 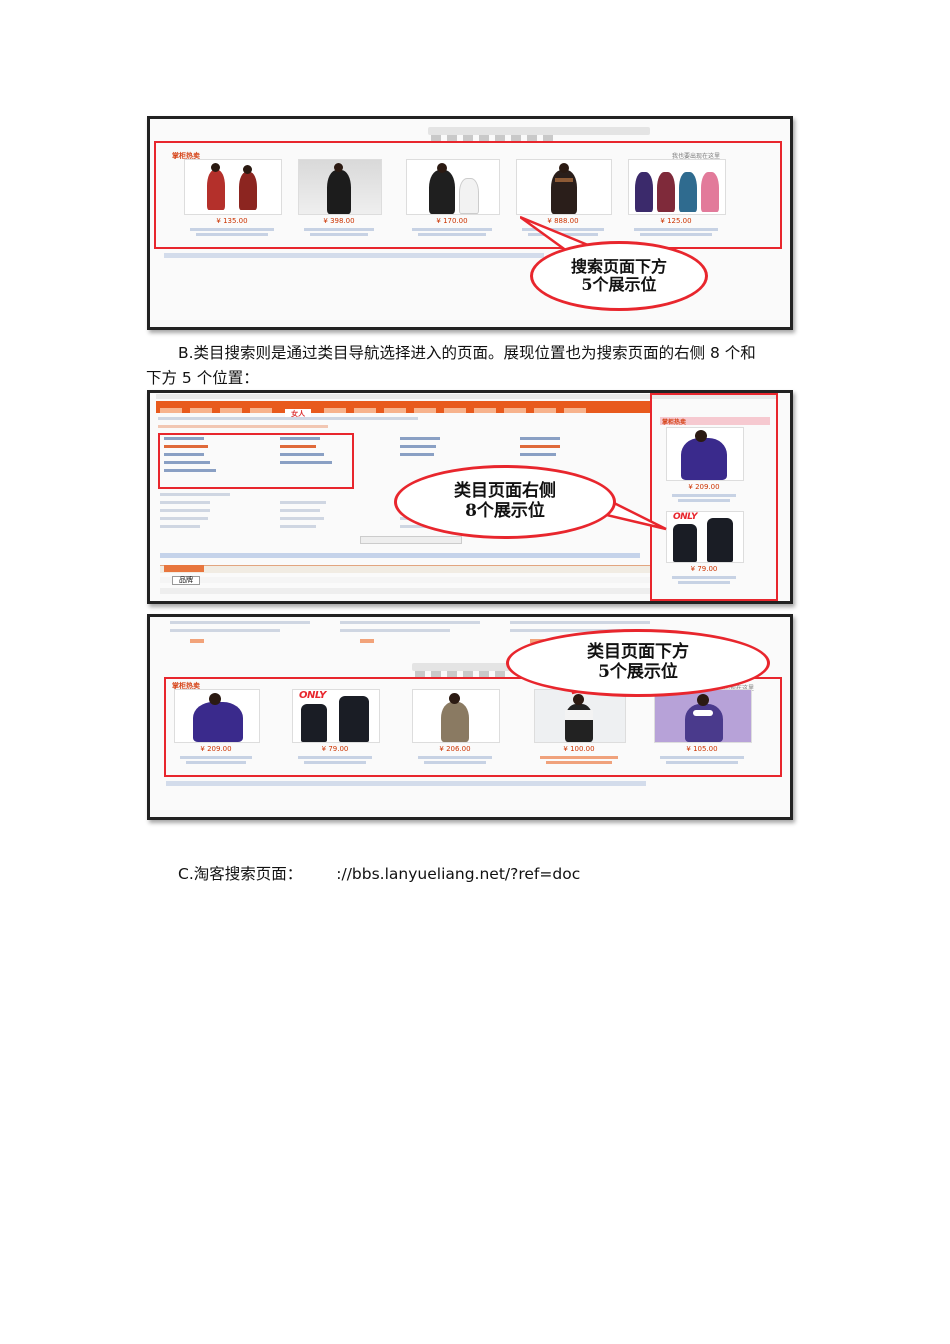 I want to click on category-nav-bar: 女人, so click(x=404, y=410).